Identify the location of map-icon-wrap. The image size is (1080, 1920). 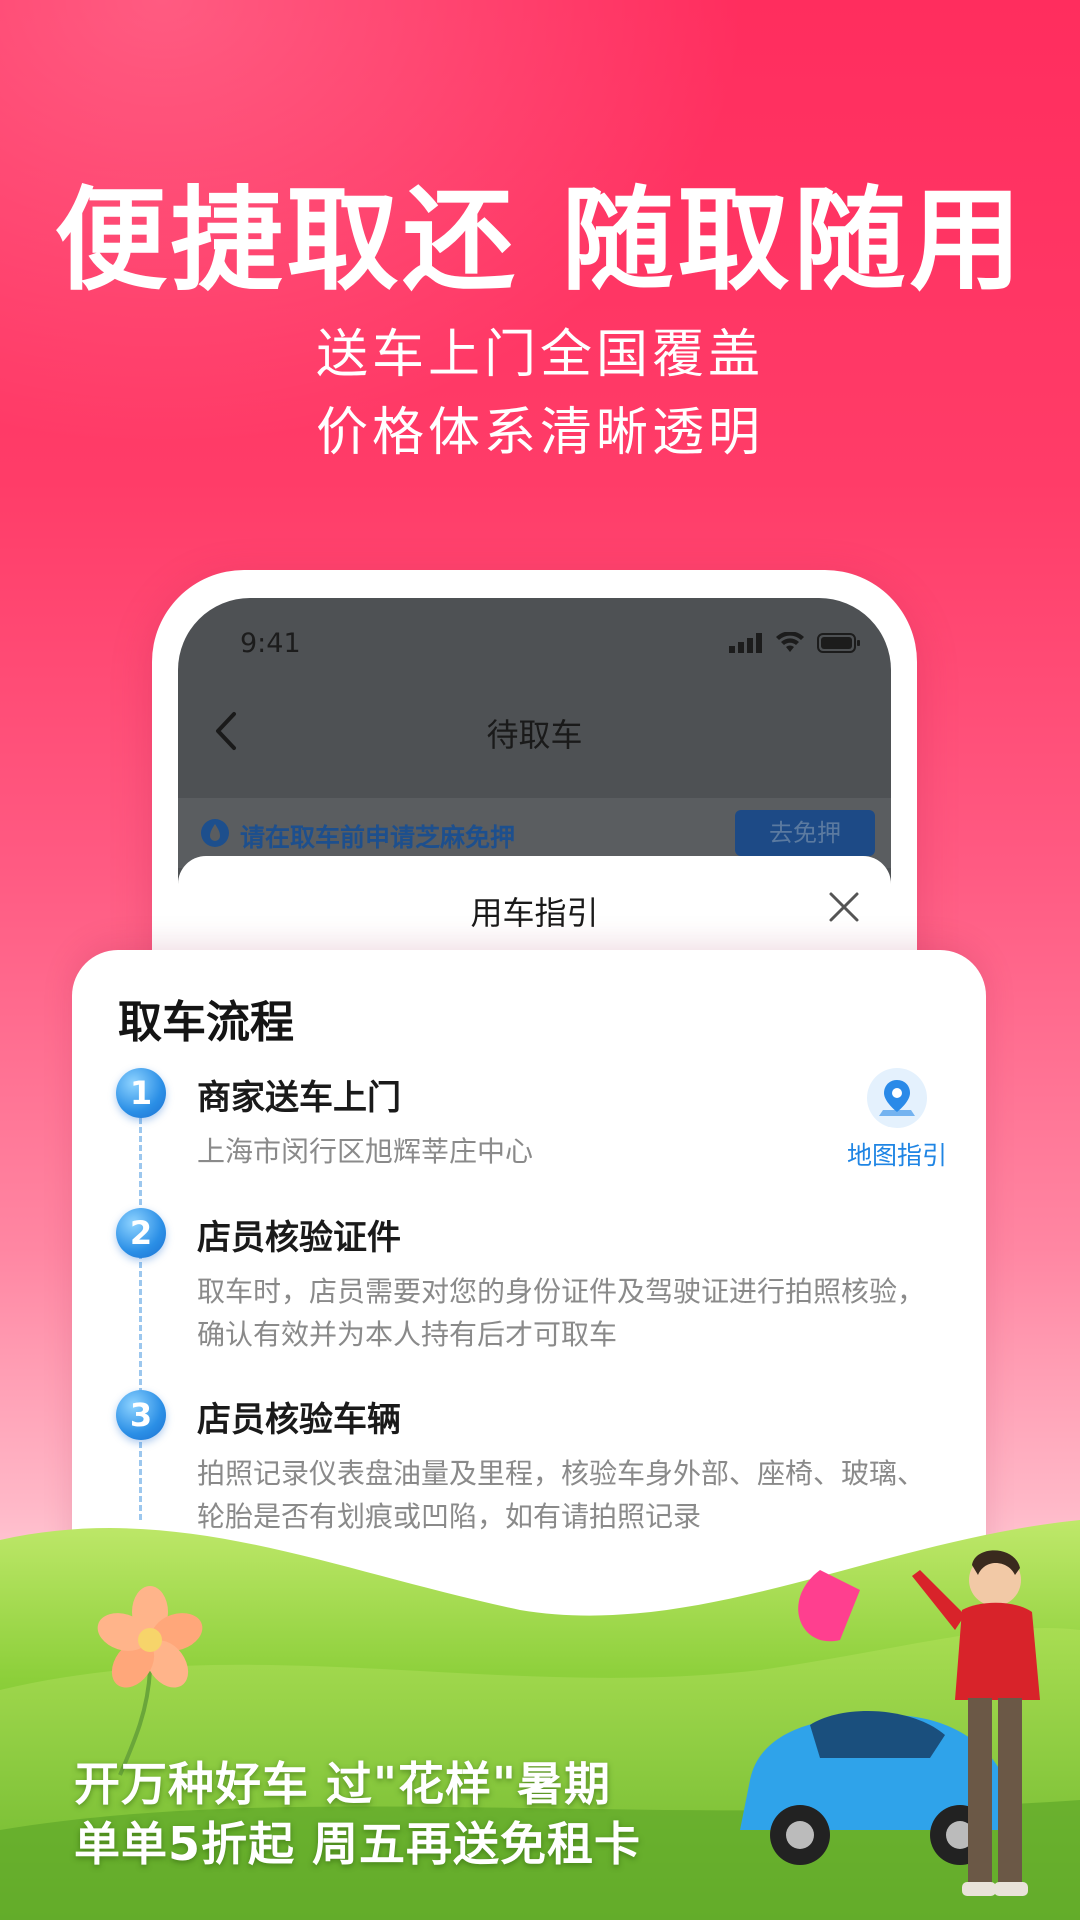
(897, 1098).